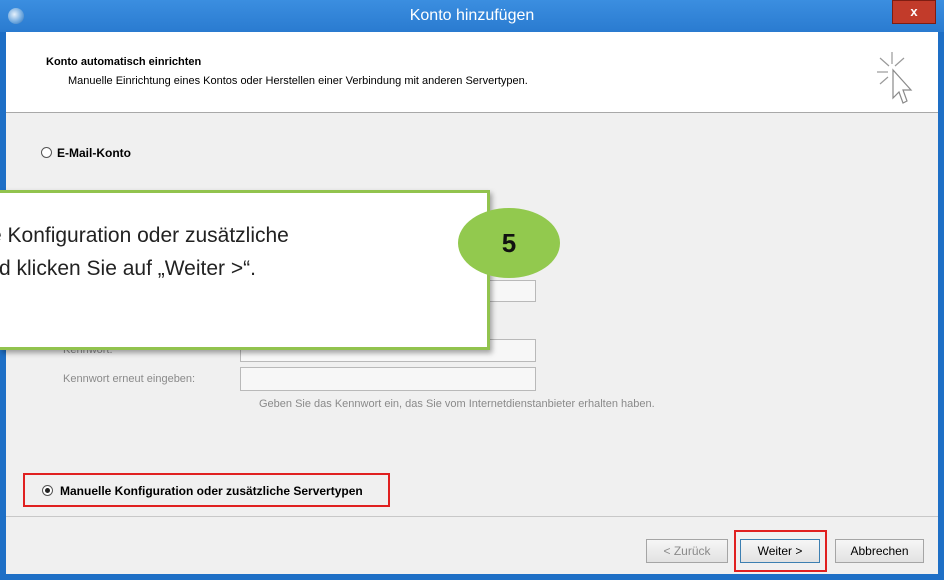 The image size is (944, 580). I want to click on step-badge: 5, so click(509, 243).